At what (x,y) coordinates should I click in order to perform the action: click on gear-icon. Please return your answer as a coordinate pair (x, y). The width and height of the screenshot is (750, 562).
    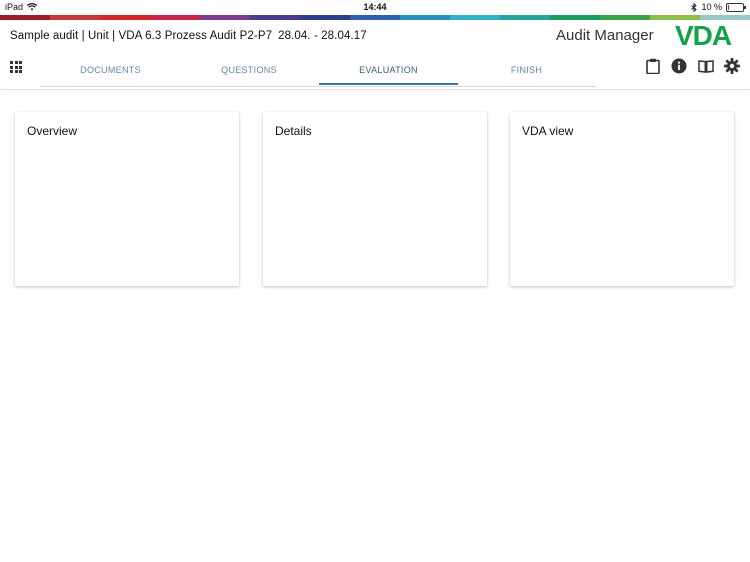
    Looking at the image, I should click on (732, 66).